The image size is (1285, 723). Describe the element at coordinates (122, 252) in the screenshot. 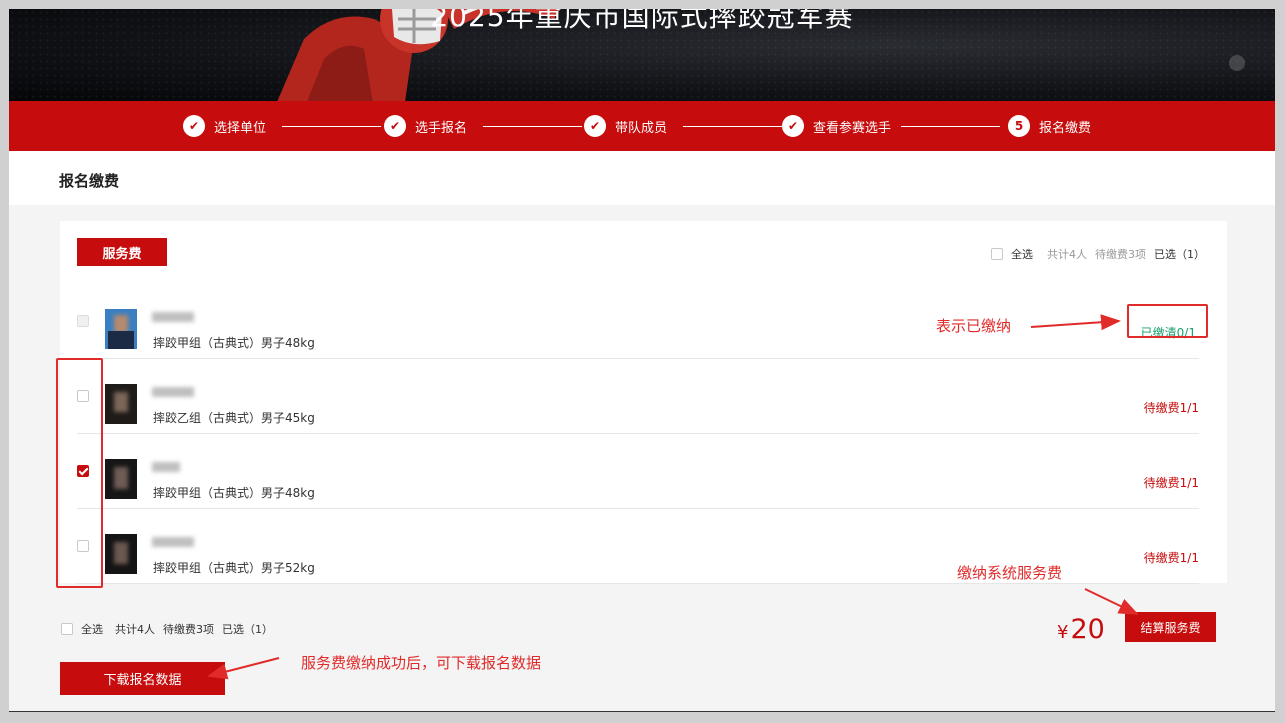

I see `tab-service-fee: 服务费` at that location.